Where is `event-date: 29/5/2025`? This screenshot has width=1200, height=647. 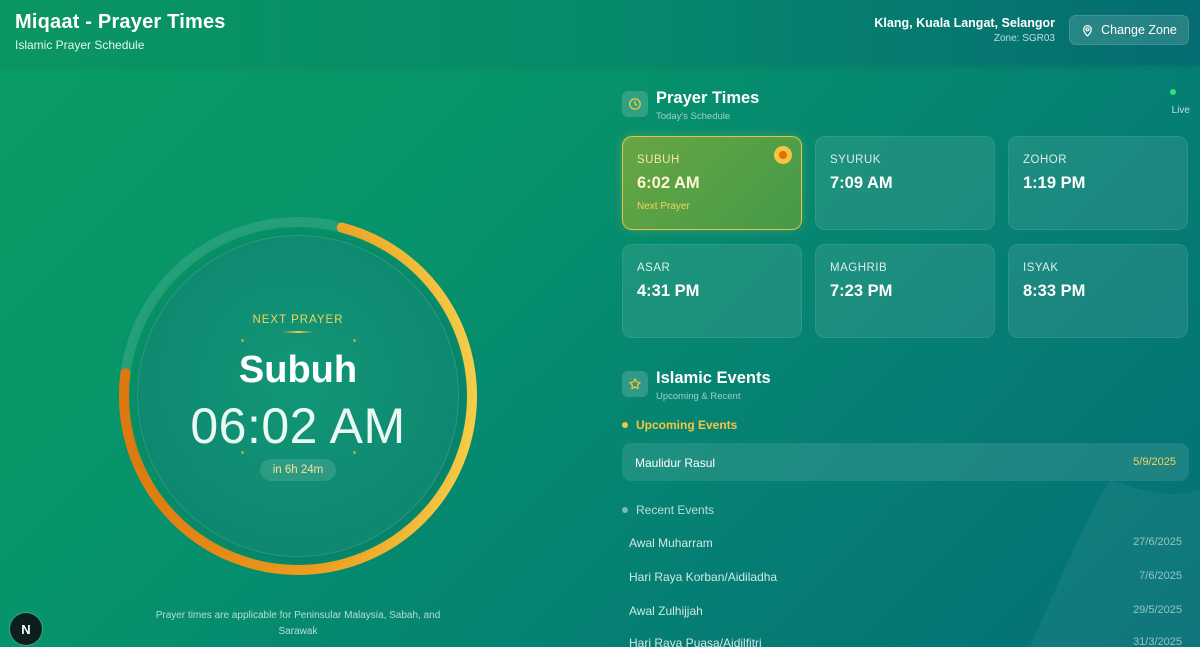 event-date: 29/5/2025 is located at coordinates (1157, 610).